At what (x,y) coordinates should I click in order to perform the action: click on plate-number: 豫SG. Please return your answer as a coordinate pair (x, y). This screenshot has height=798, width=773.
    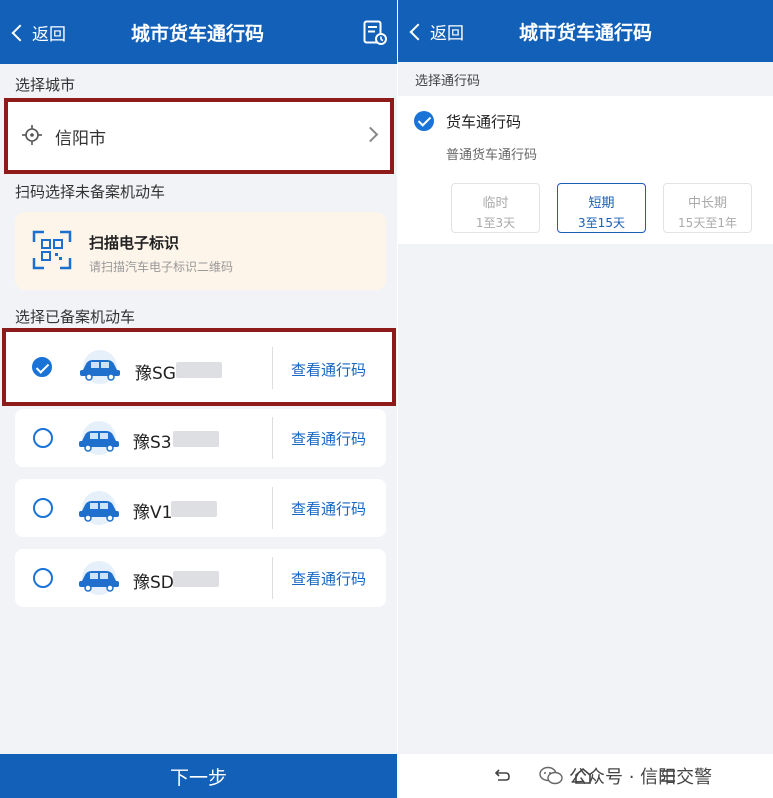
    Looking at the image, I should click on (155, 374).